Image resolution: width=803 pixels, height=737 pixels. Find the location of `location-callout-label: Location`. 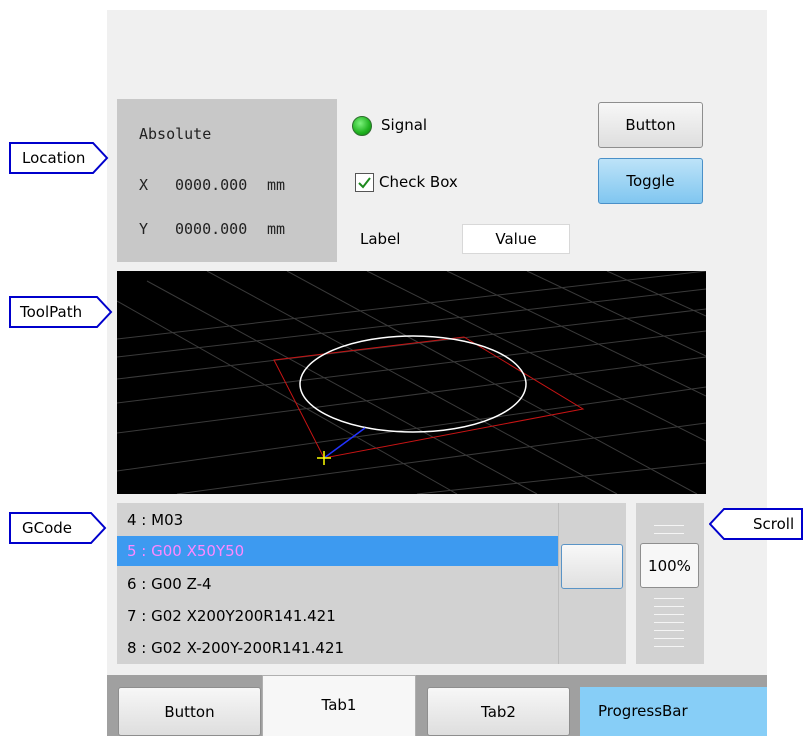

location-callout-label: Location is located at coordinates (54, 158).